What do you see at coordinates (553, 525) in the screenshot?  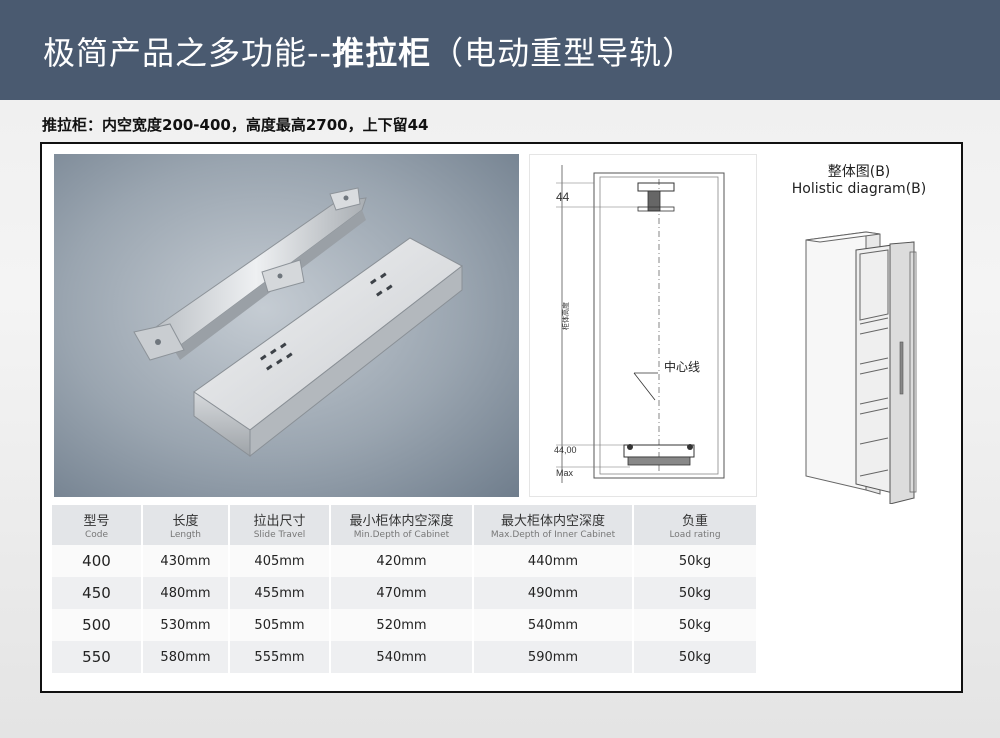 I see `header-max-depth: 最大柜体内空深度 Max.Depth of Inner Cabinet` at bounding box center [553, 525].